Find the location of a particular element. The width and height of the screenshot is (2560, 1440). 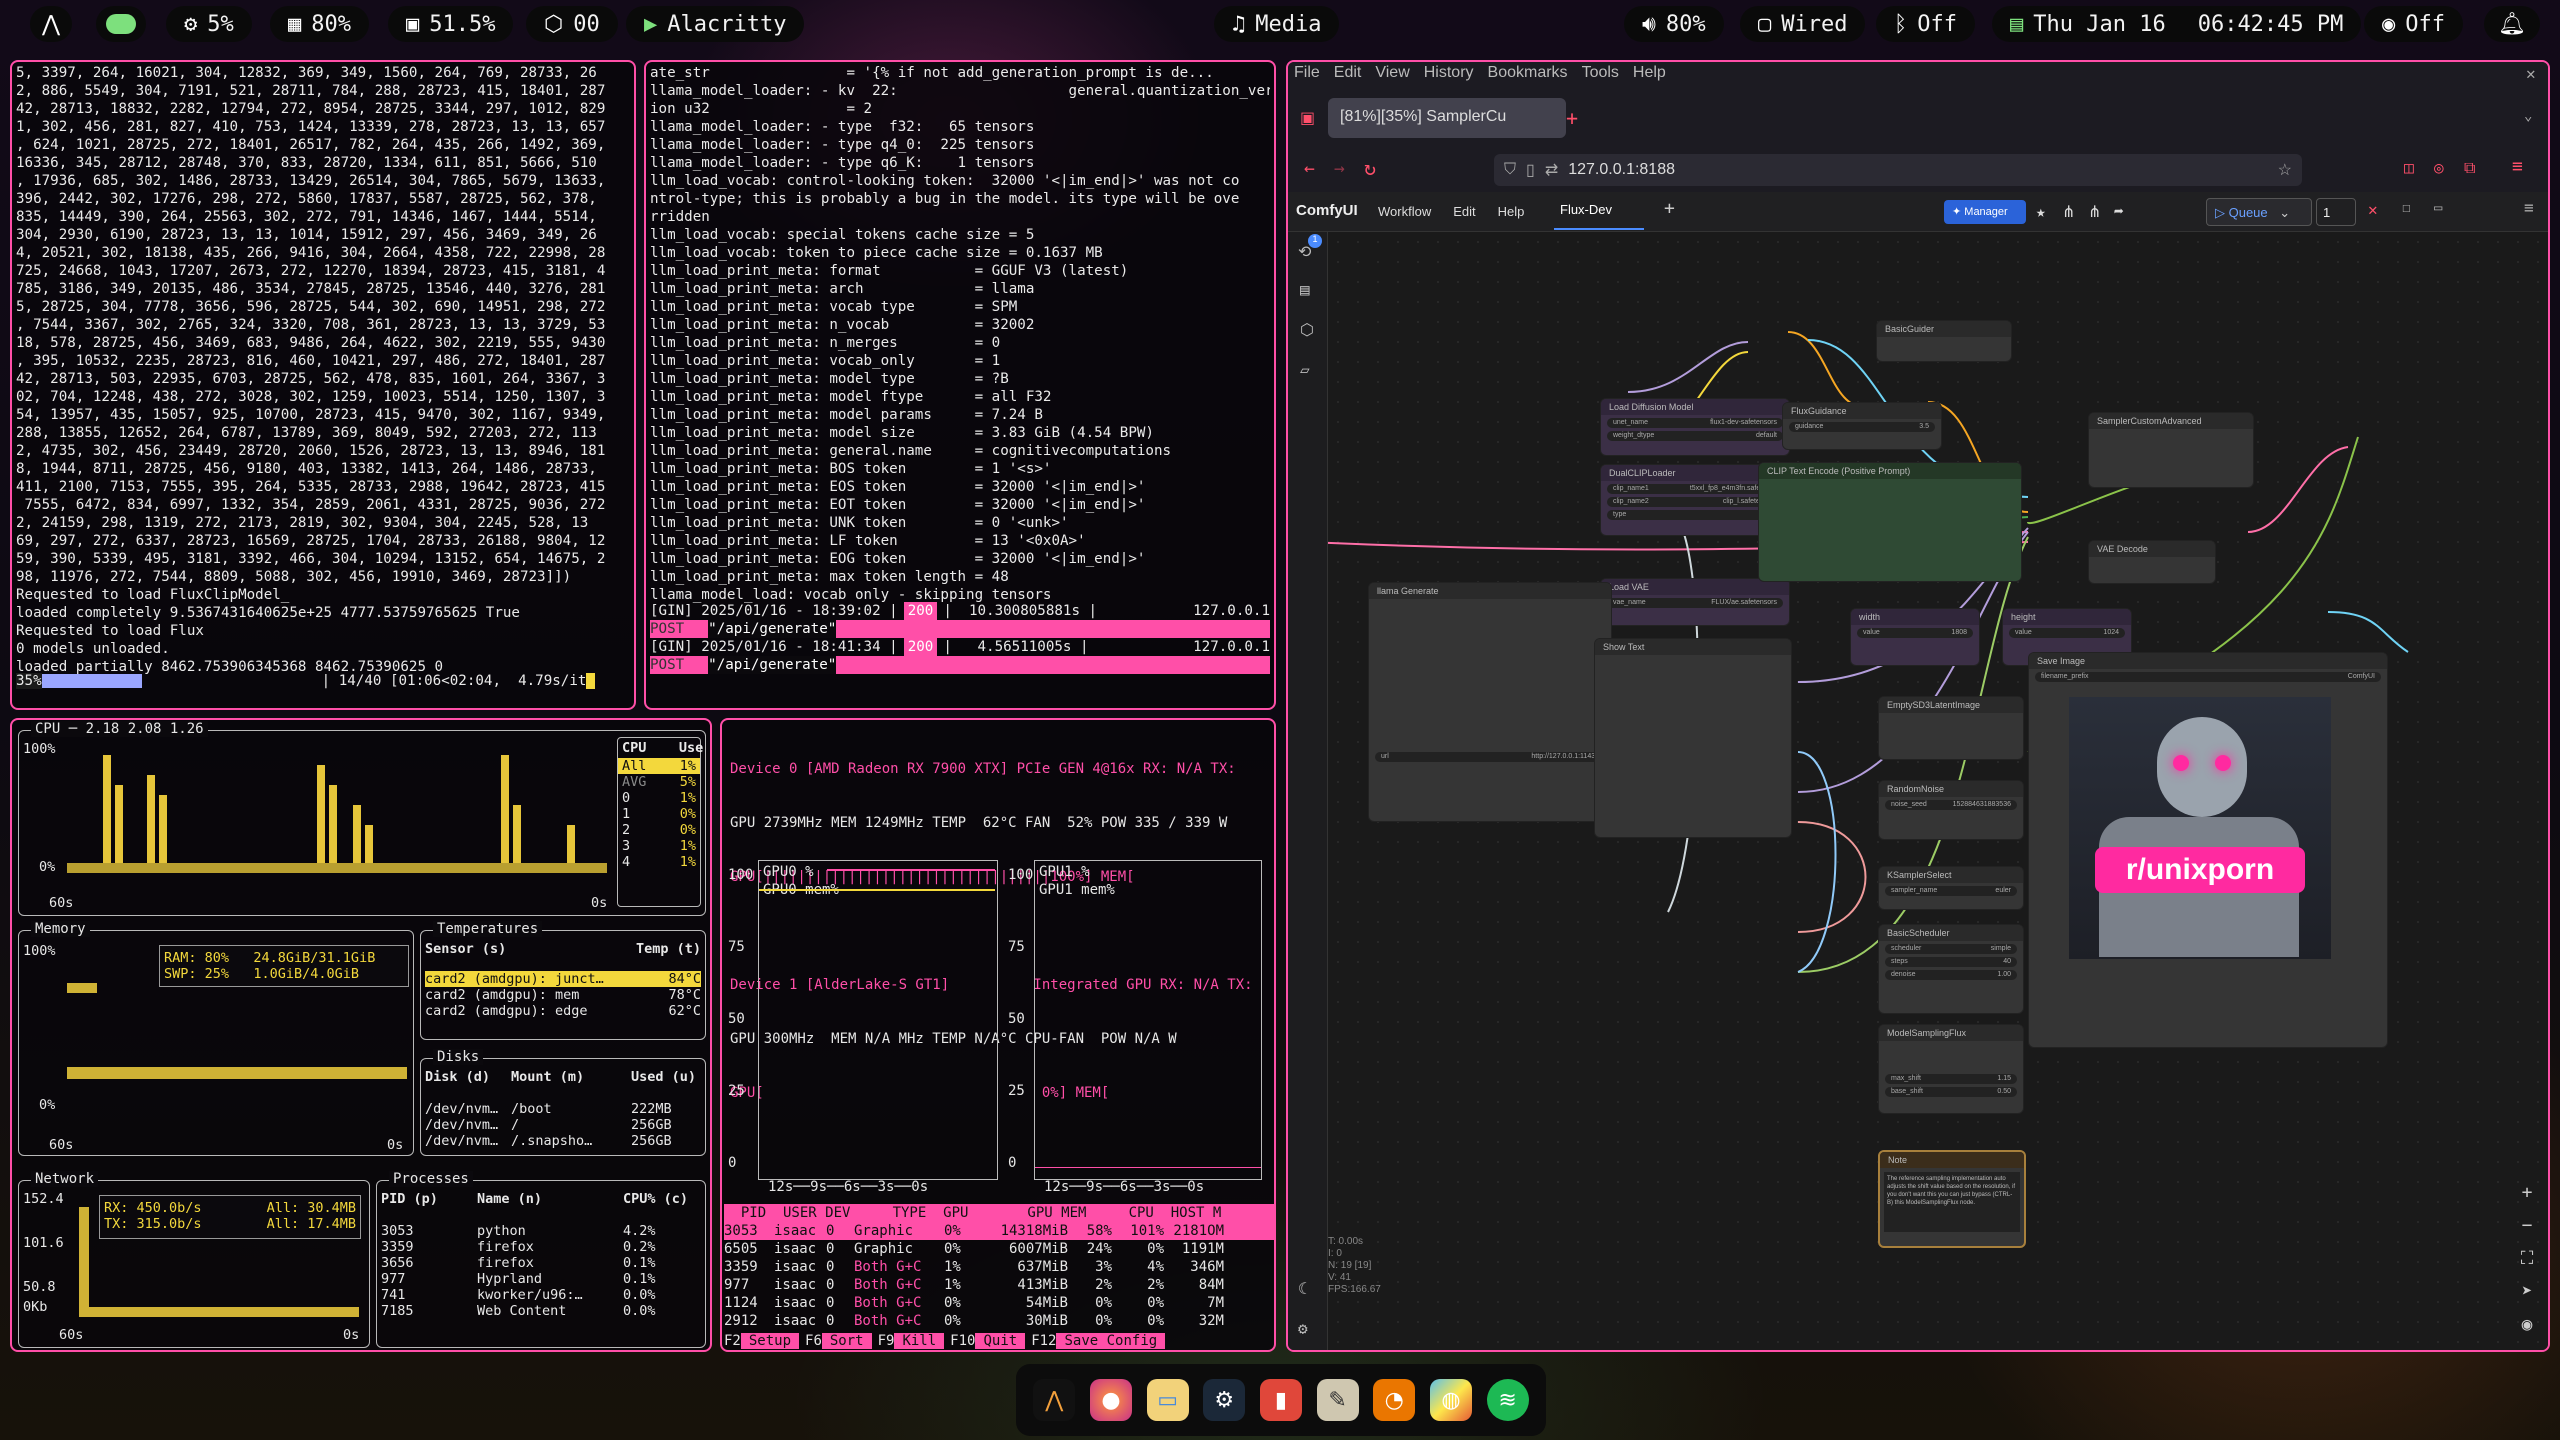

model-library-icon: ⬡ is located at coordinates (1307, 329).